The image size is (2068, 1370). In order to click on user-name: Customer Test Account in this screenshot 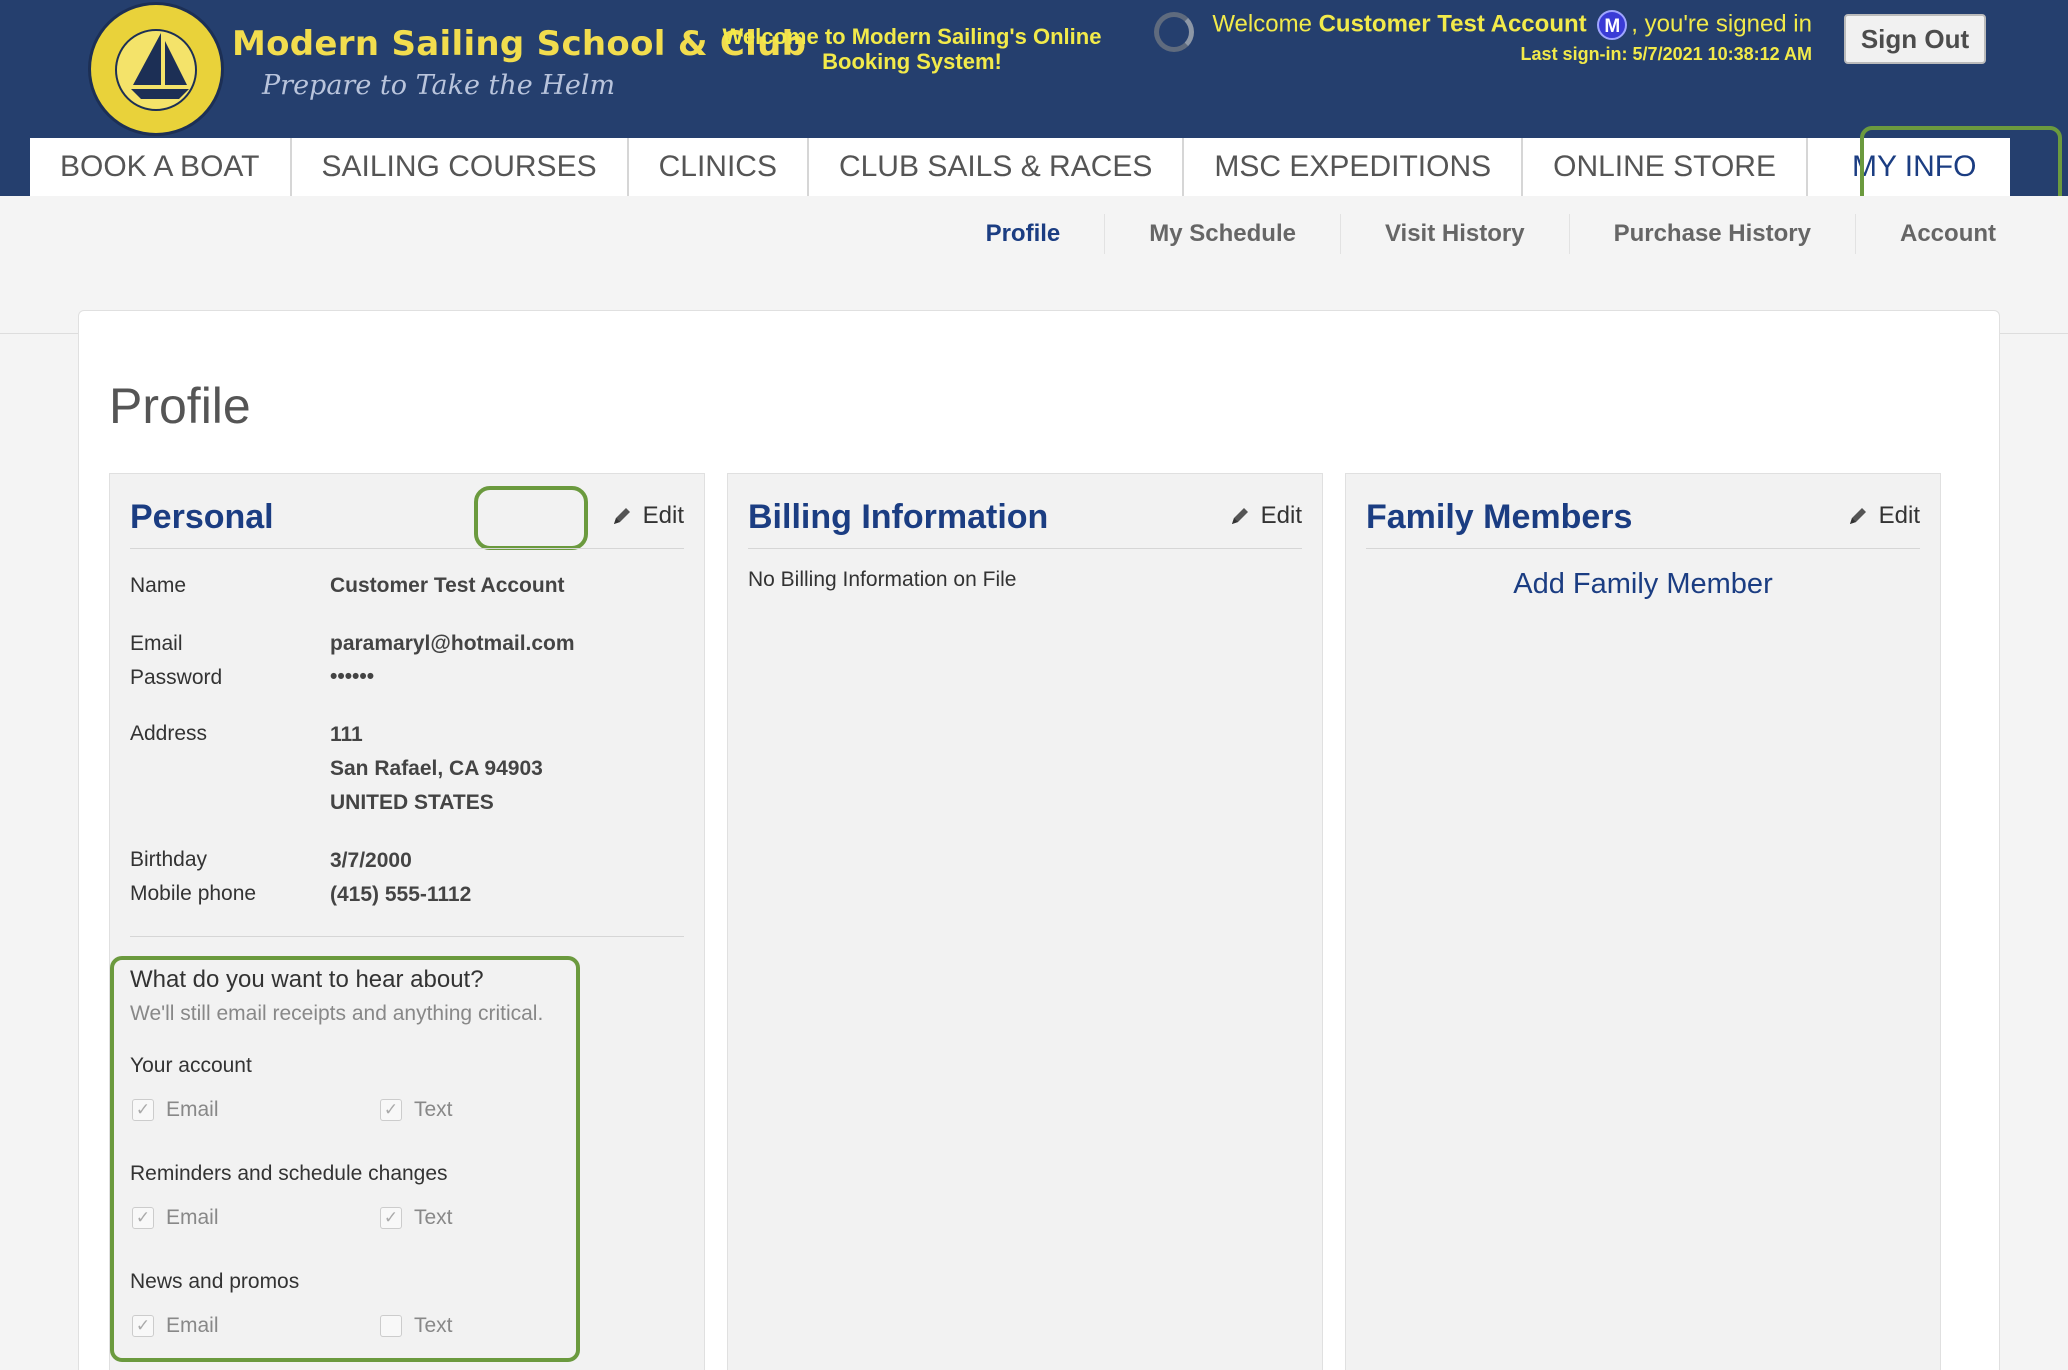, I will do `click(1453, 23)`.